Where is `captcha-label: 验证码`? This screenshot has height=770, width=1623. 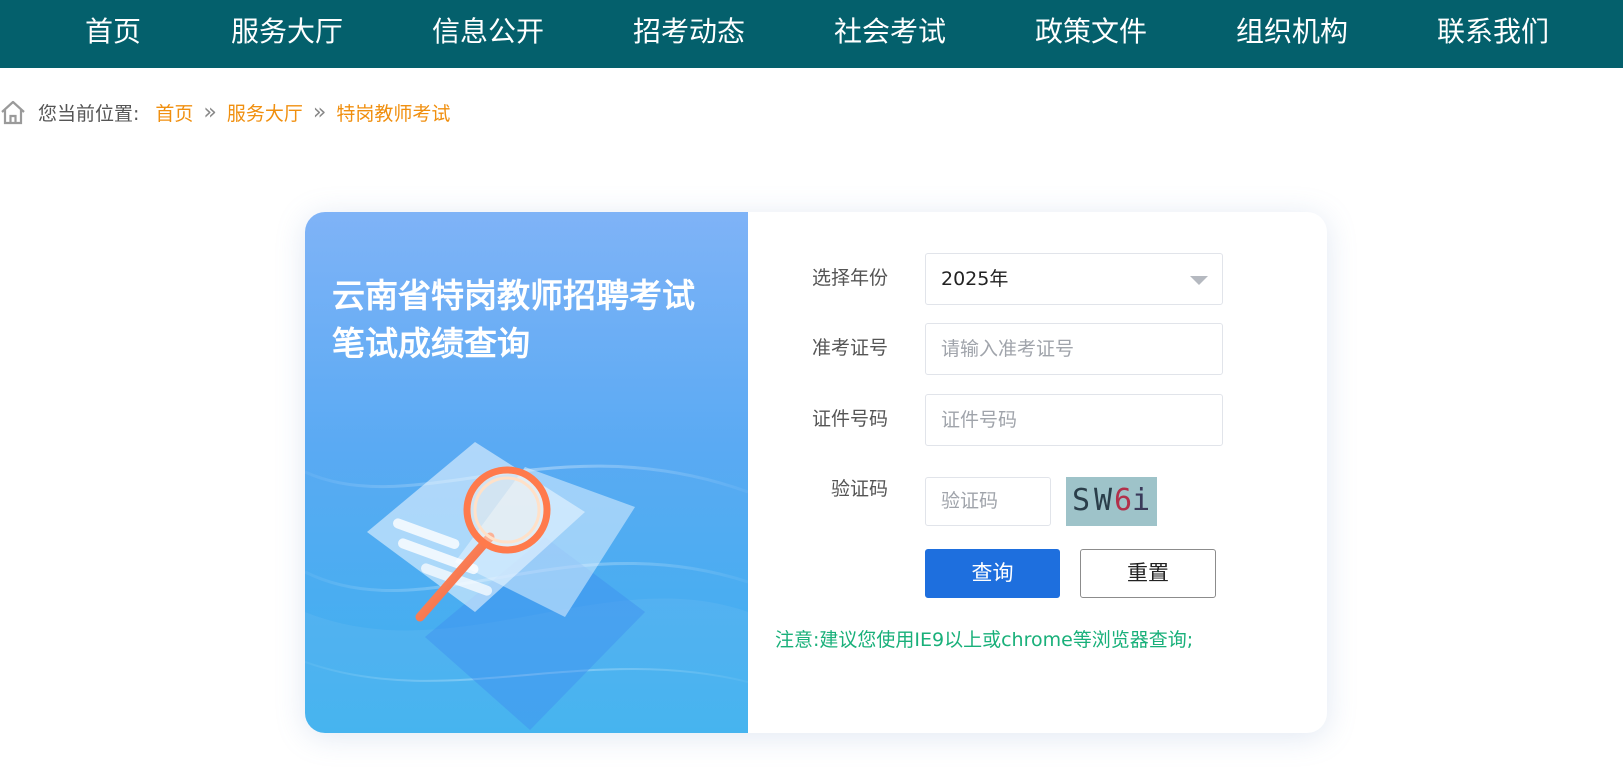
captcha-label: 验证码 is located at coordinates (859, 489).